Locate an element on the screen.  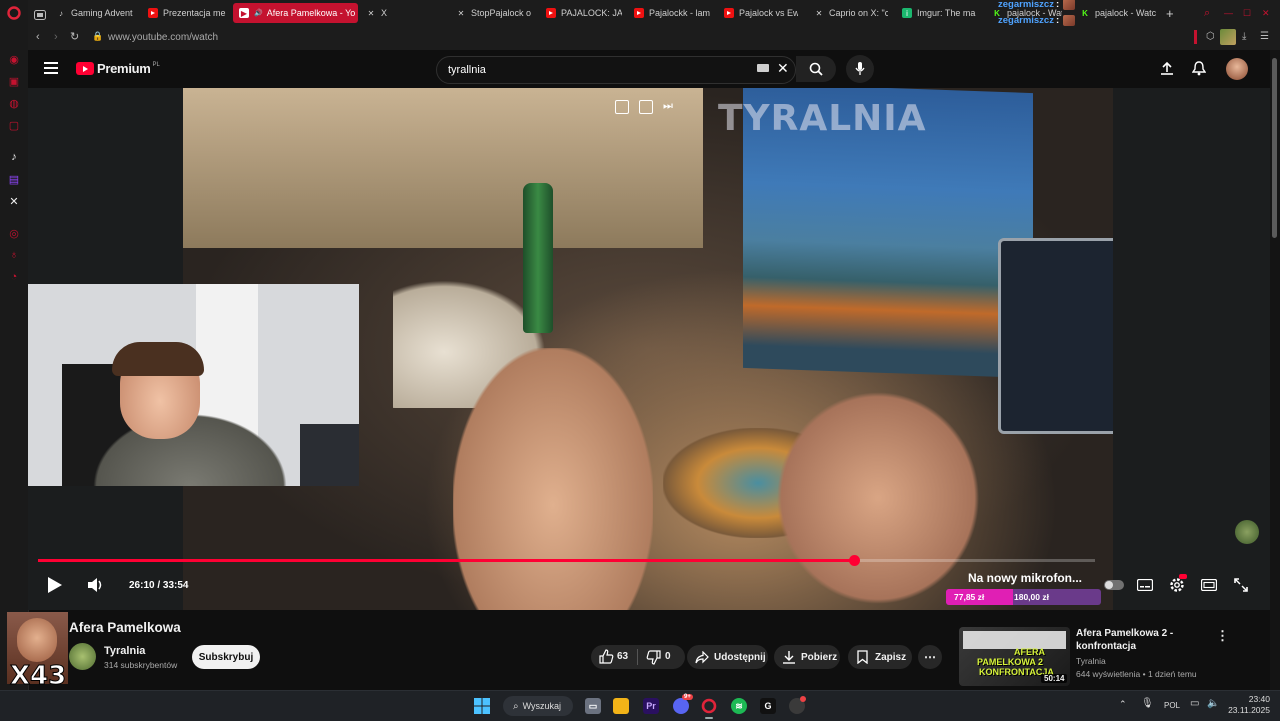
app-circle-icon is located at coordinates (797, 705).